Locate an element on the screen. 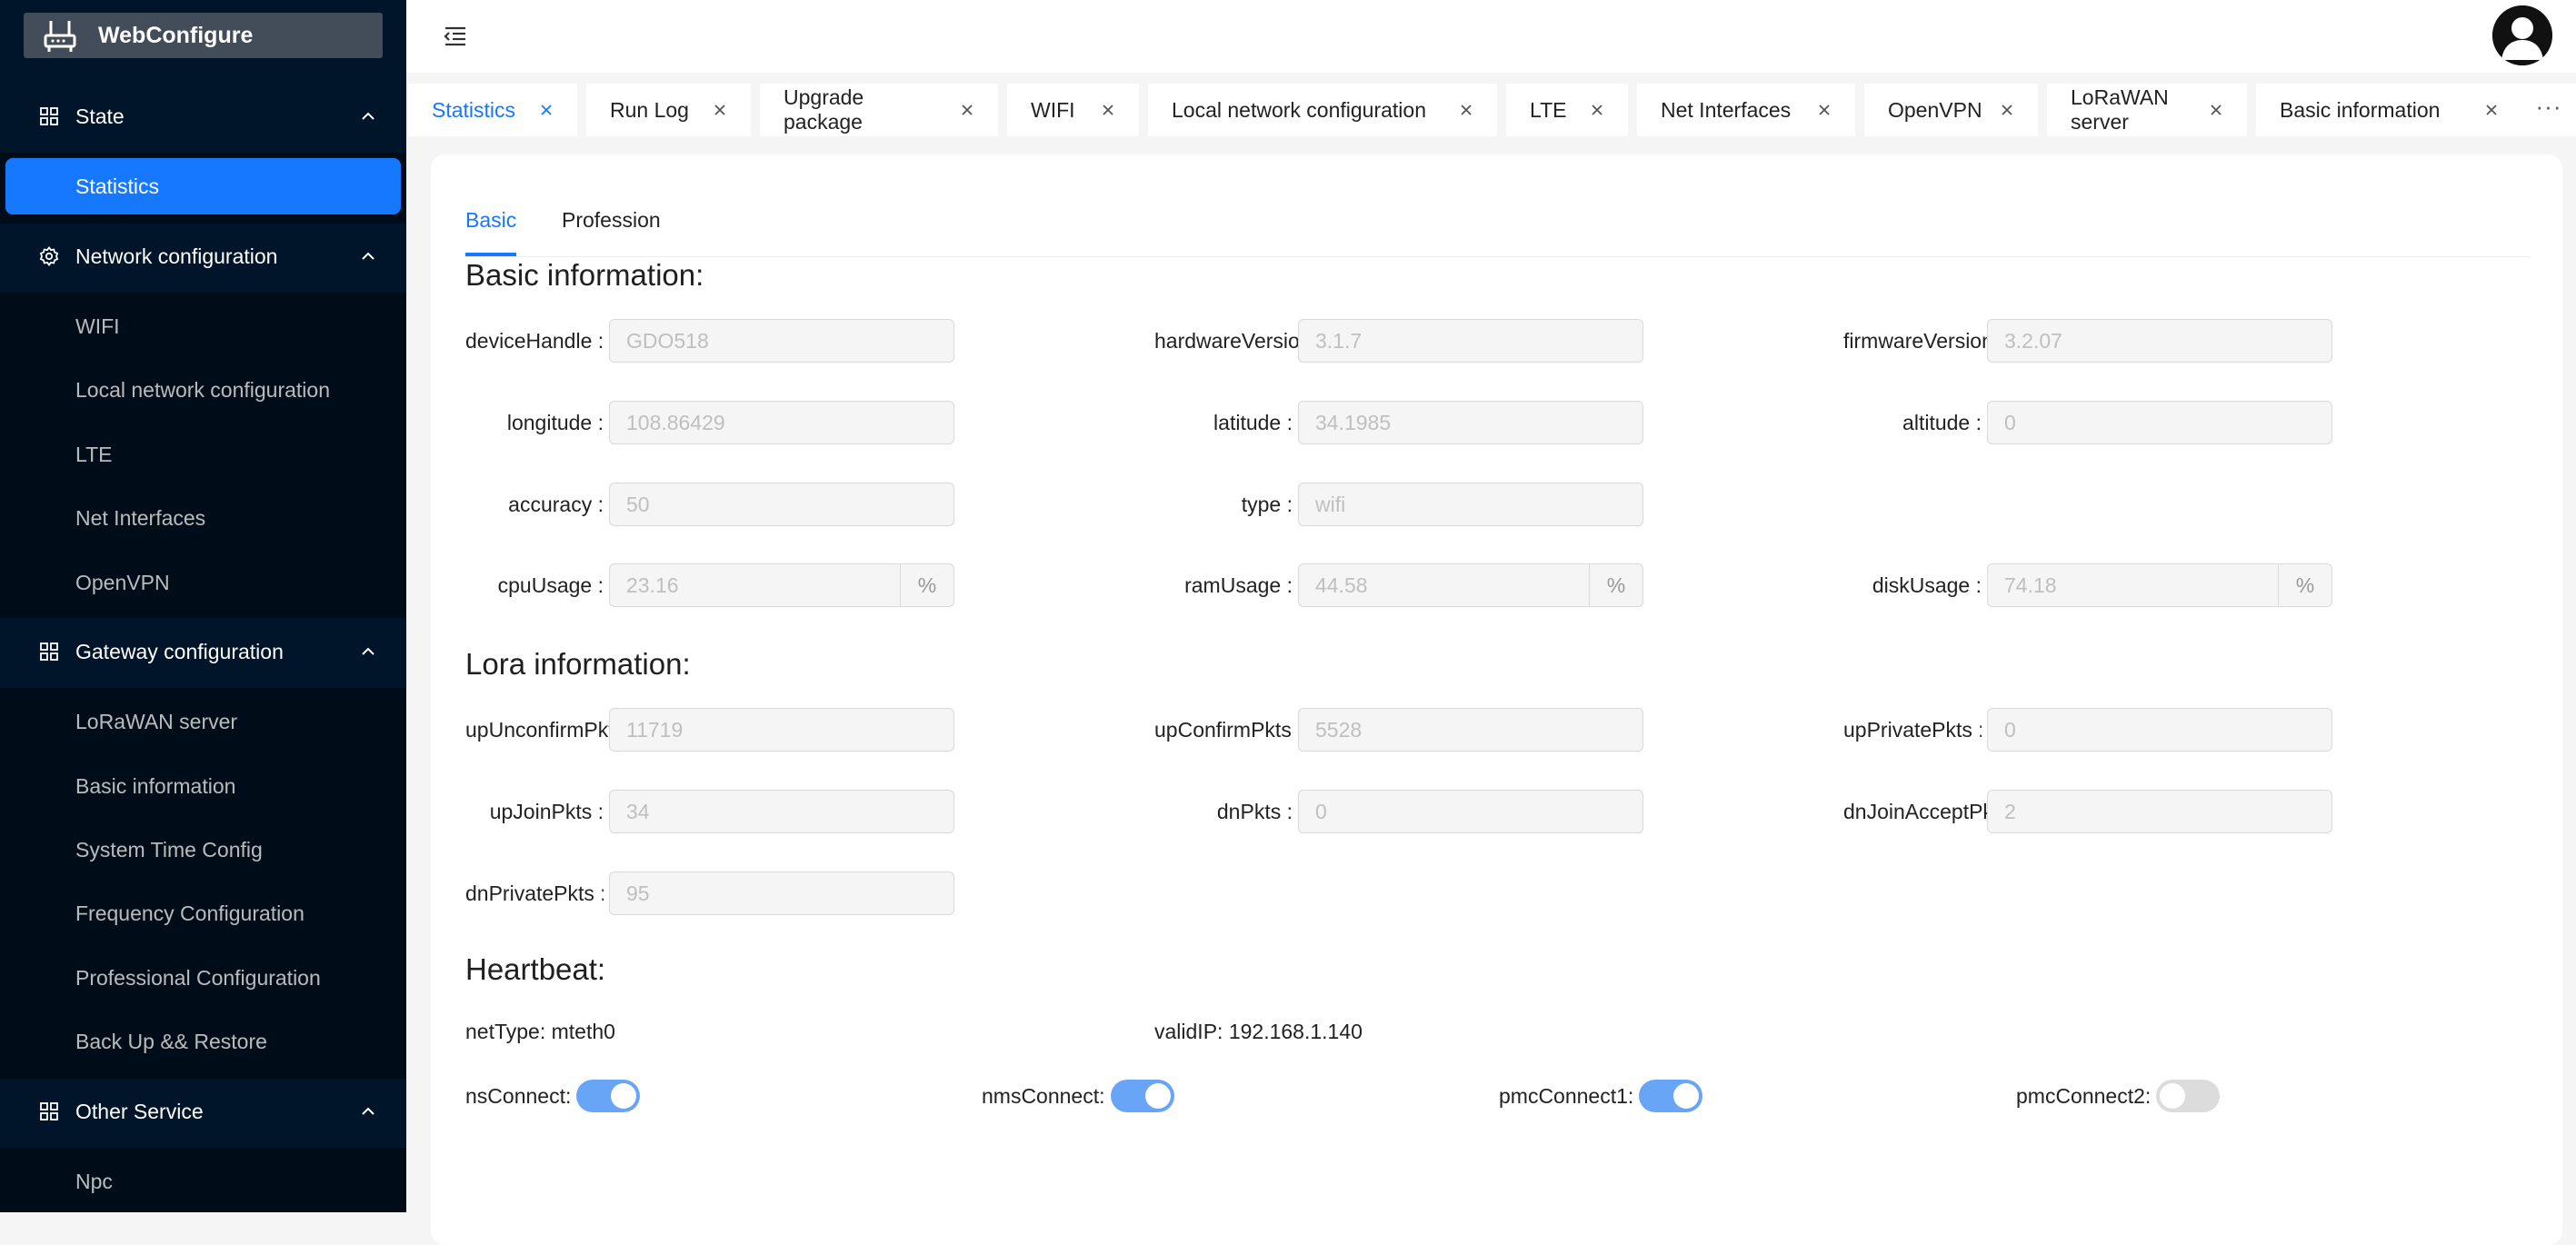 This screenshot has height=1245, width=2576. sidebar-item-label: Net Interfaces is located at coordinates (140, 517).